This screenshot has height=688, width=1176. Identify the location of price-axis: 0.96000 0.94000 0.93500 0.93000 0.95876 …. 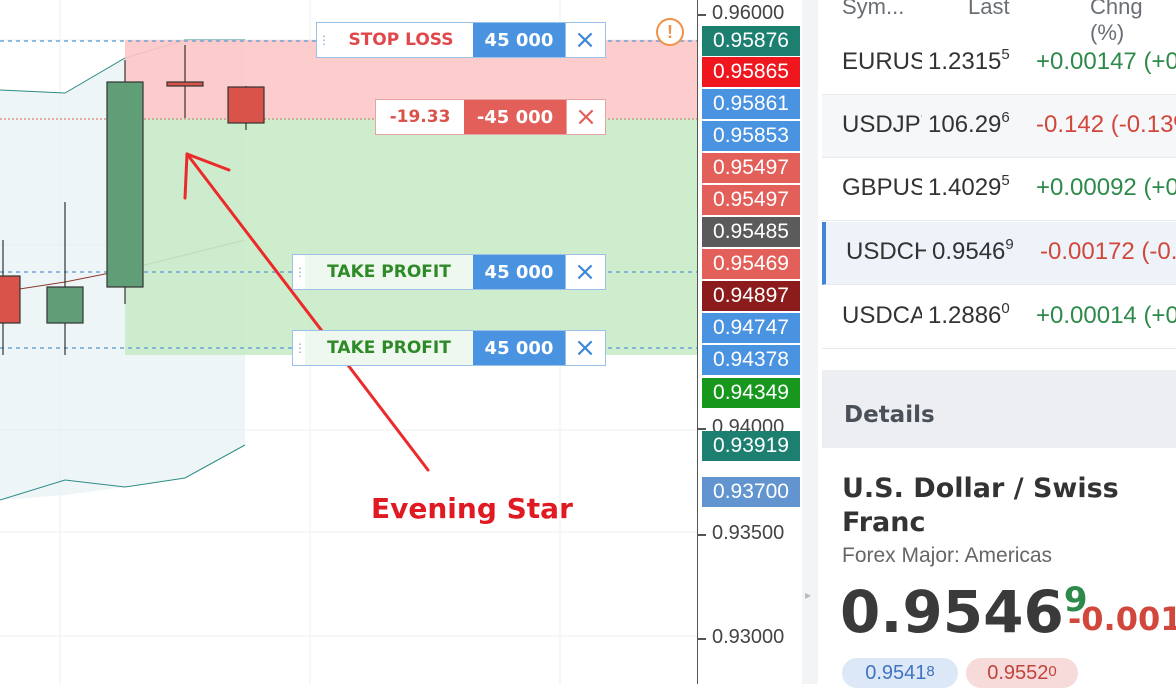
(750, 342).